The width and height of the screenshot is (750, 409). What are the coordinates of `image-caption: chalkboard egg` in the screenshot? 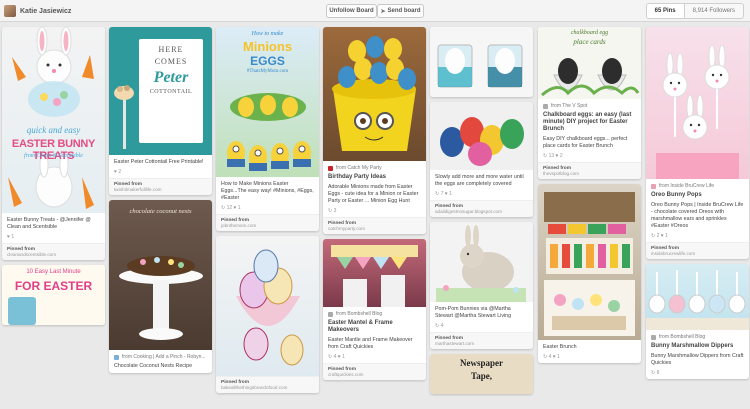 It's located at (589, 33).